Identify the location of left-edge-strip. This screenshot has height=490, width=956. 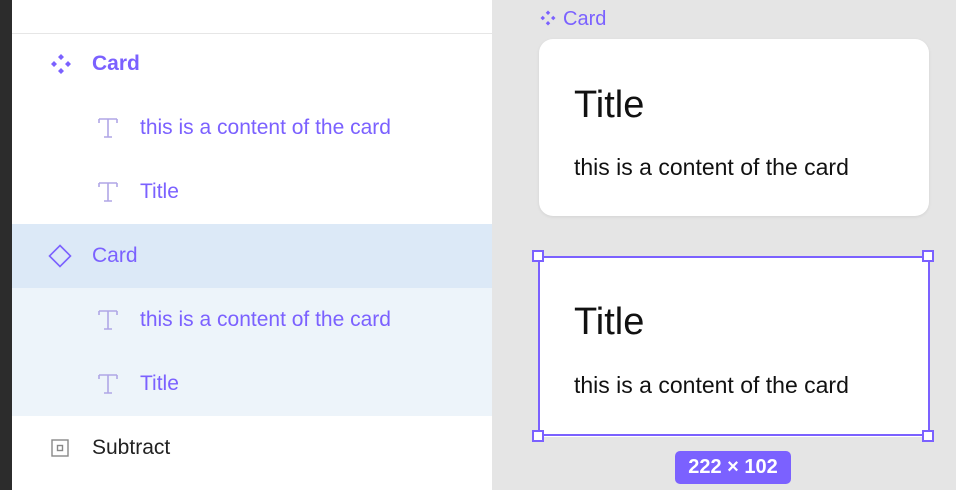
(6, 245).